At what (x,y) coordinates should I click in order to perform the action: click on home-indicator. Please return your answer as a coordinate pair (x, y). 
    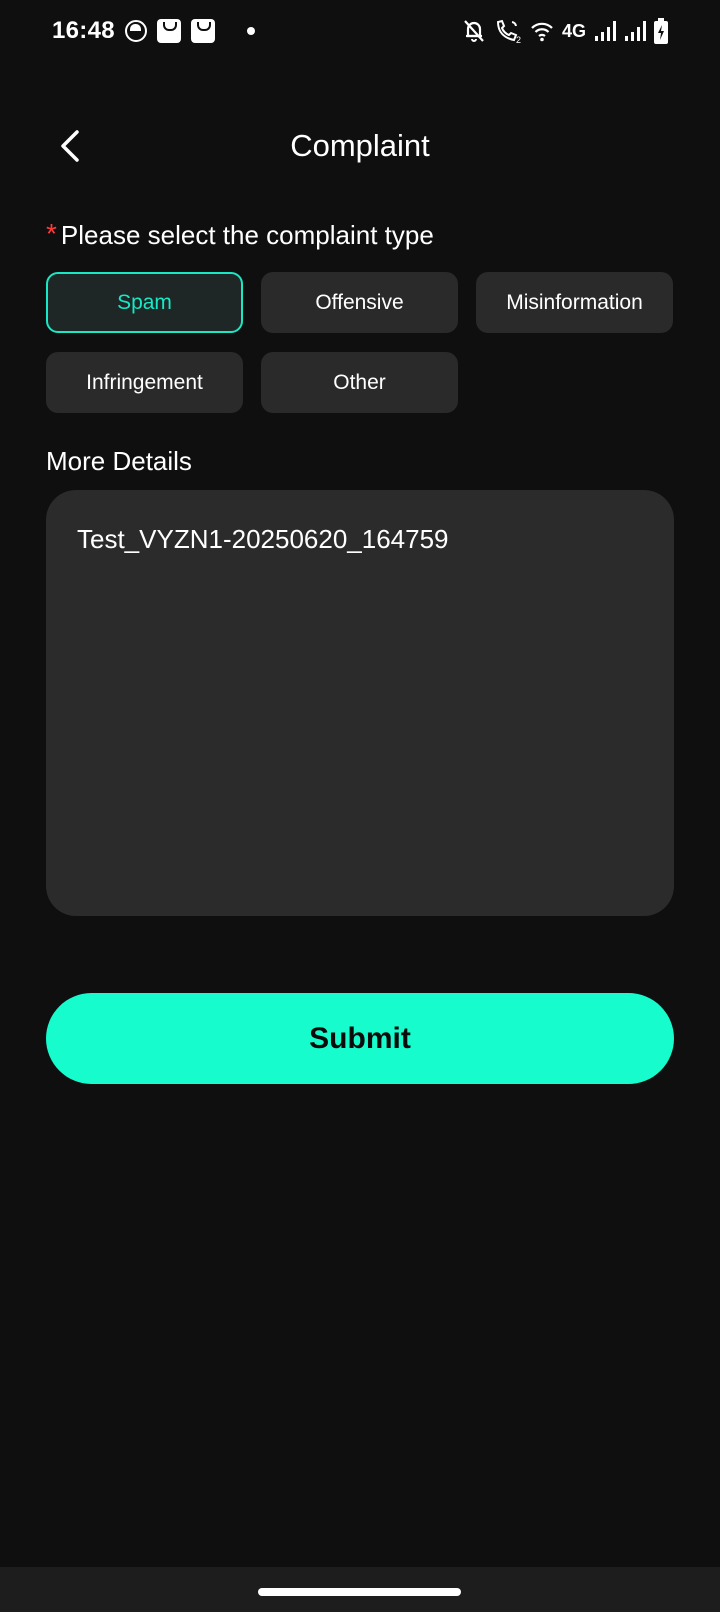
    Looking at the image, I should click on (359, 1592).